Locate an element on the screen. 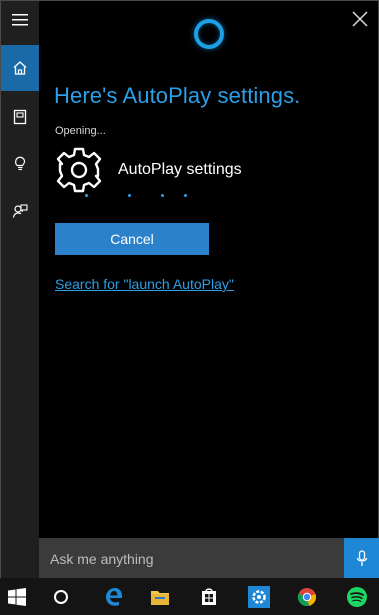  start-button is located at coordinates (17, 596).